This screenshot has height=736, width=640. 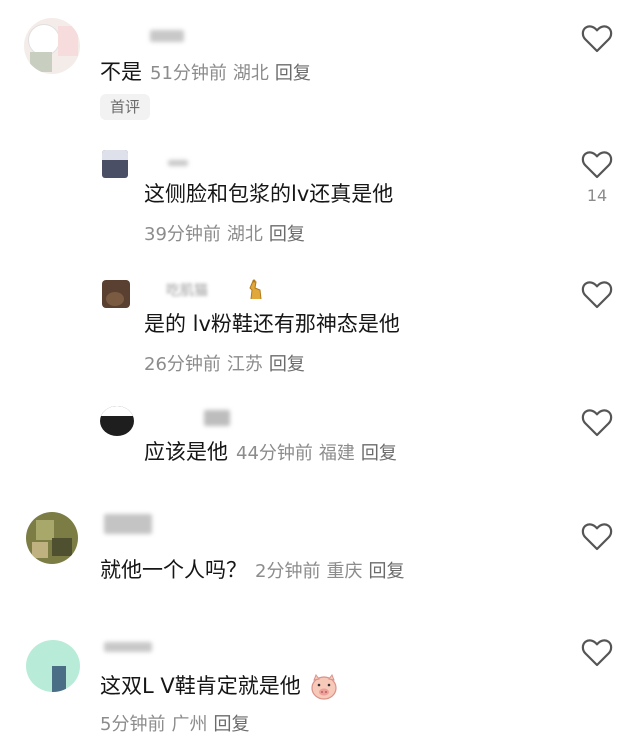 What do you see at coordinates (336, 453) in the screenshot?
I see `comment-location: 福建` at bounding box center [336, 453].